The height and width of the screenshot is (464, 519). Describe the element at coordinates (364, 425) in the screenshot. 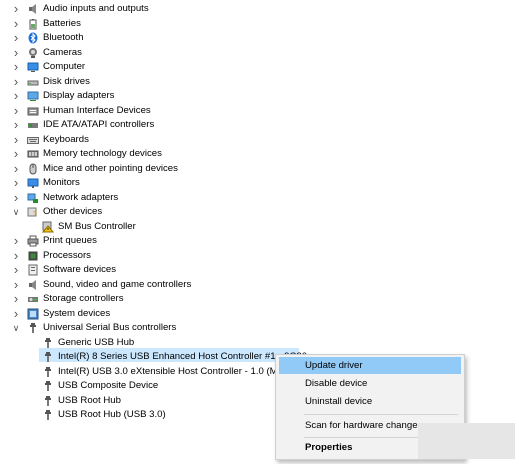

I see `menu-item-label: Scan for hardware changes` at that location.